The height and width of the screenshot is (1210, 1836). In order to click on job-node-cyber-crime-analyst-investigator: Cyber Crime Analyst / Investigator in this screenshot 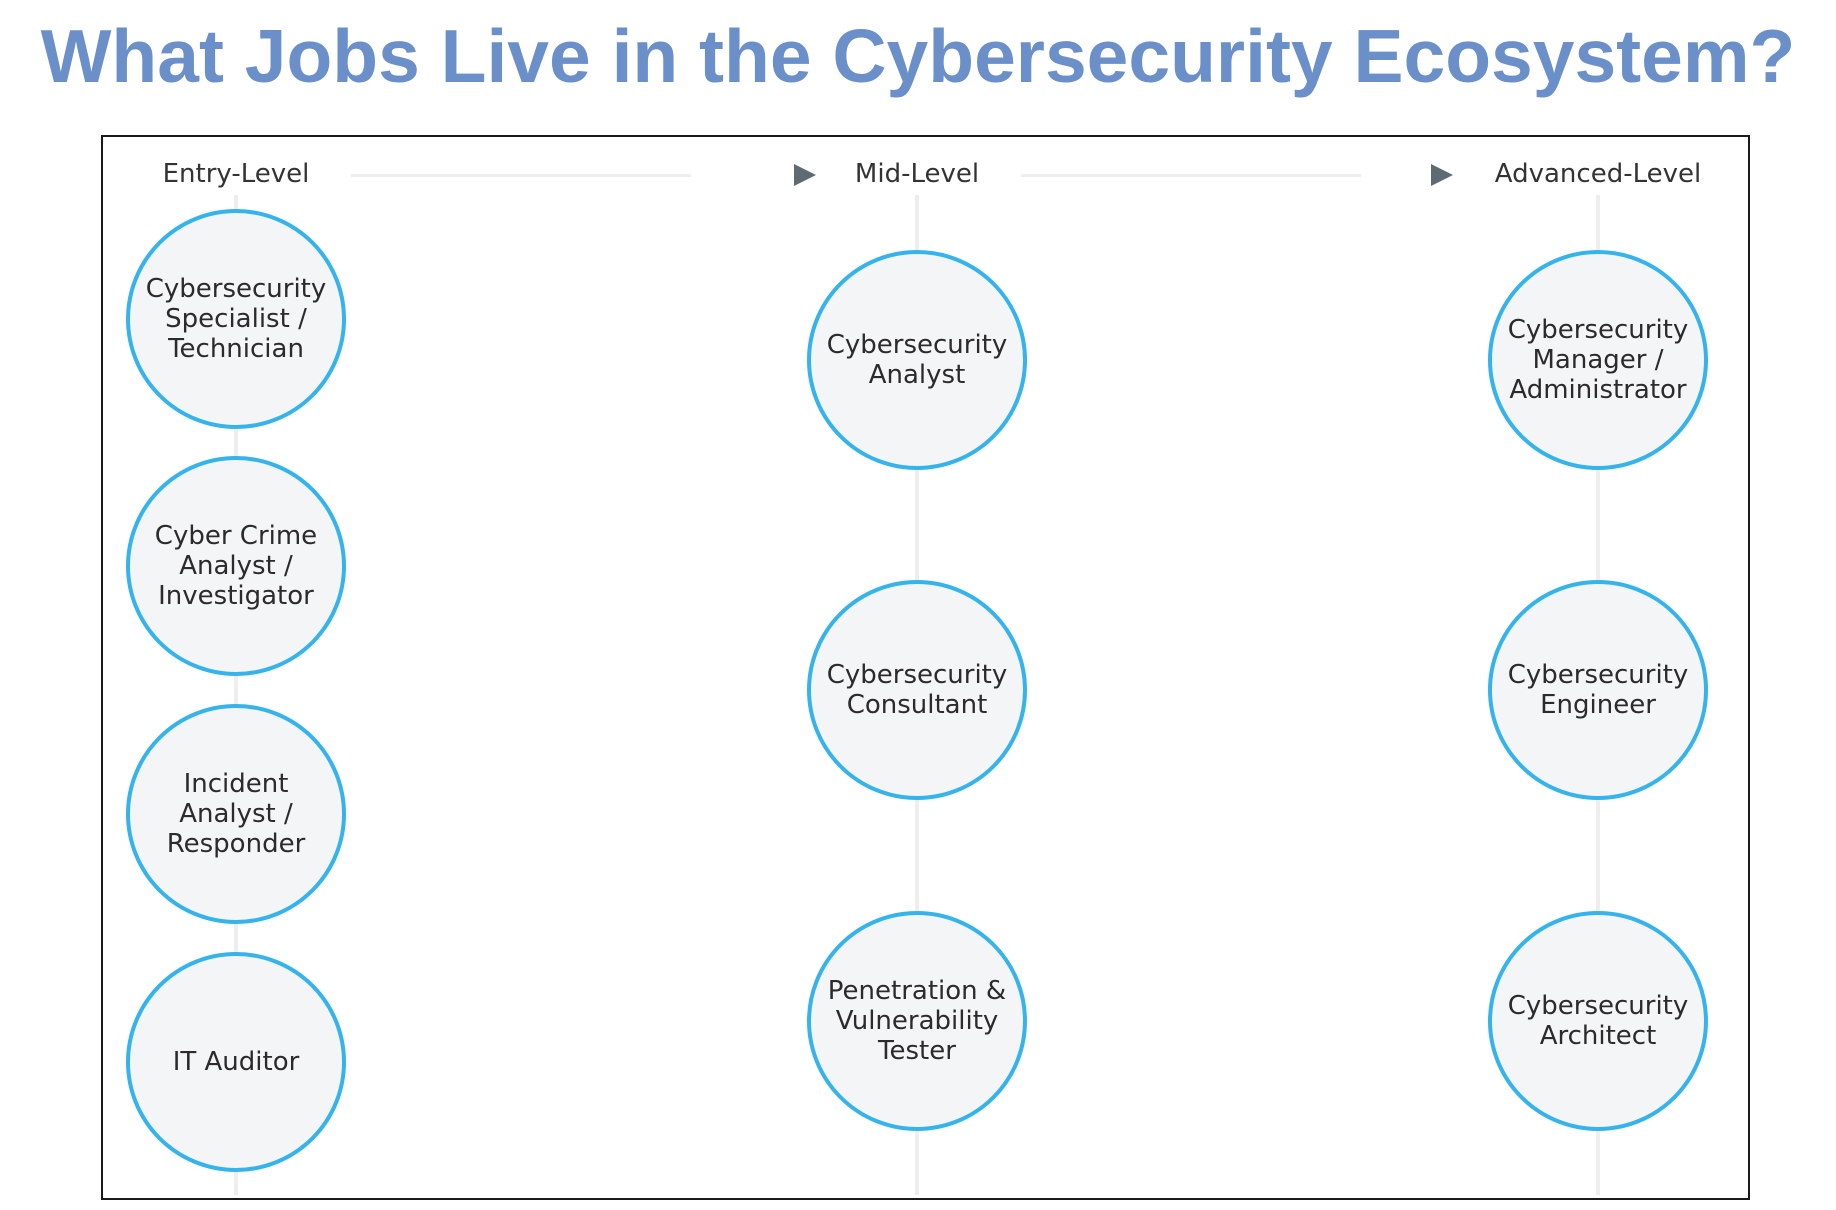, I will do `click(236, 566)`.